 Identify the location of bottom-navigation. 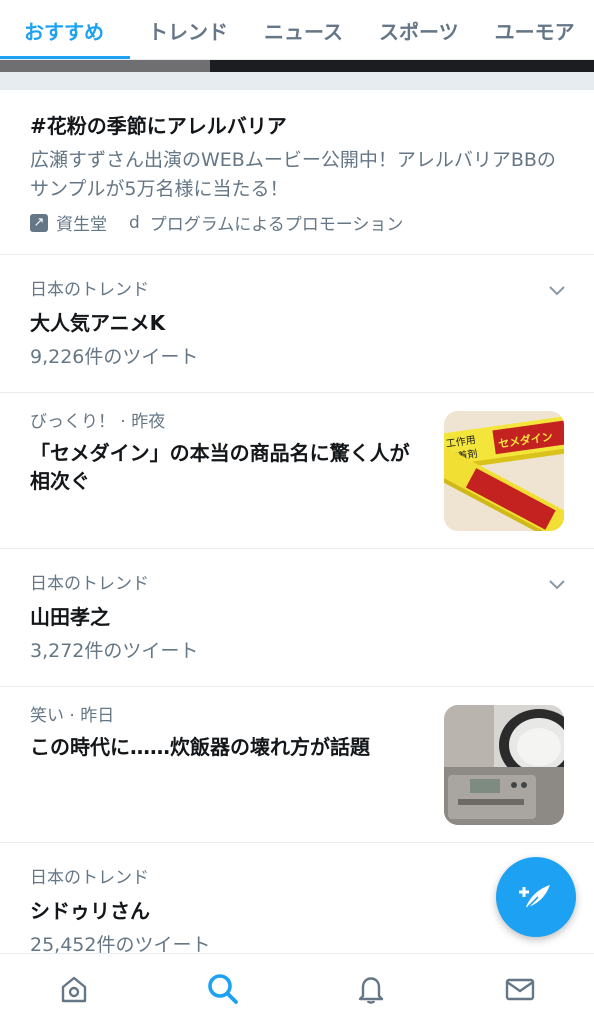
(297, 988).